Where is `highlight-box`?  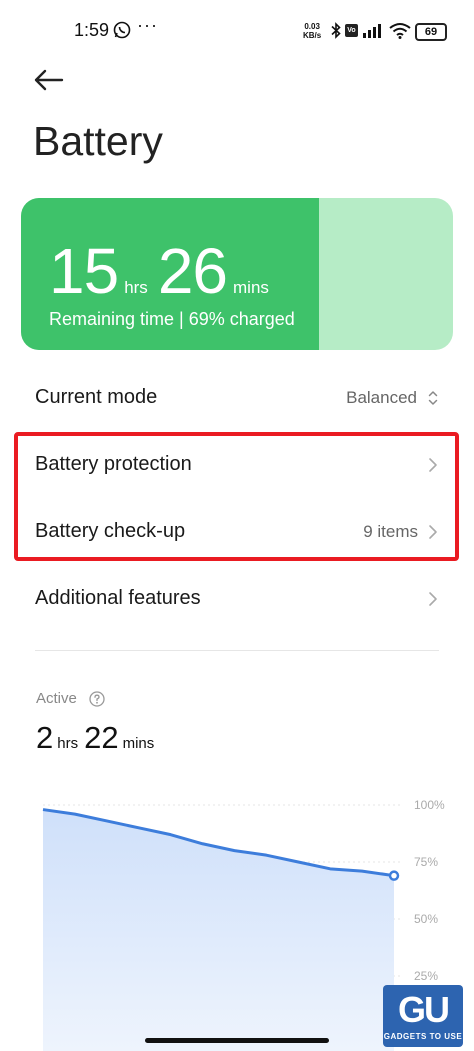 highlight-box is located at coordinates (236, 496).